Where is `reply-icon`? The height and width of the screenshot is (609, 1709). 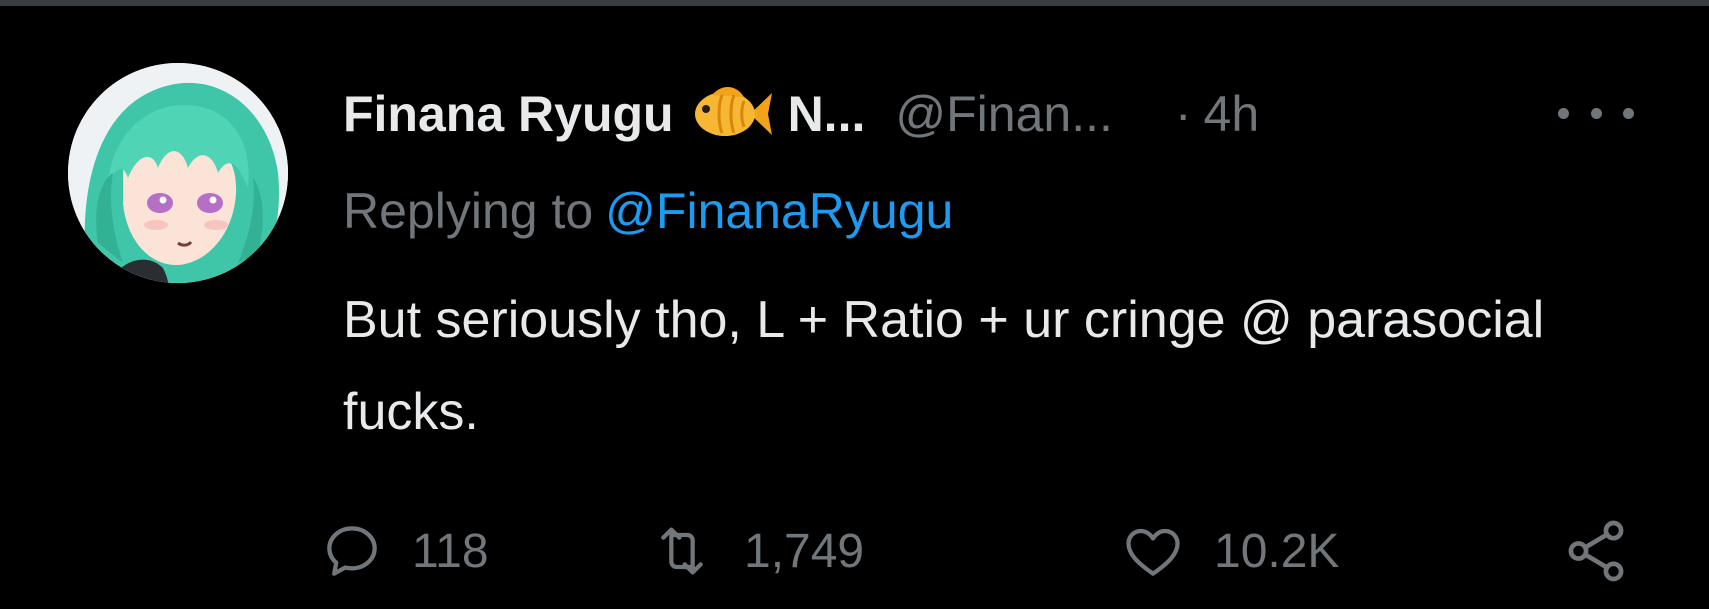
reply-icon is located at coordinates (352, 551).